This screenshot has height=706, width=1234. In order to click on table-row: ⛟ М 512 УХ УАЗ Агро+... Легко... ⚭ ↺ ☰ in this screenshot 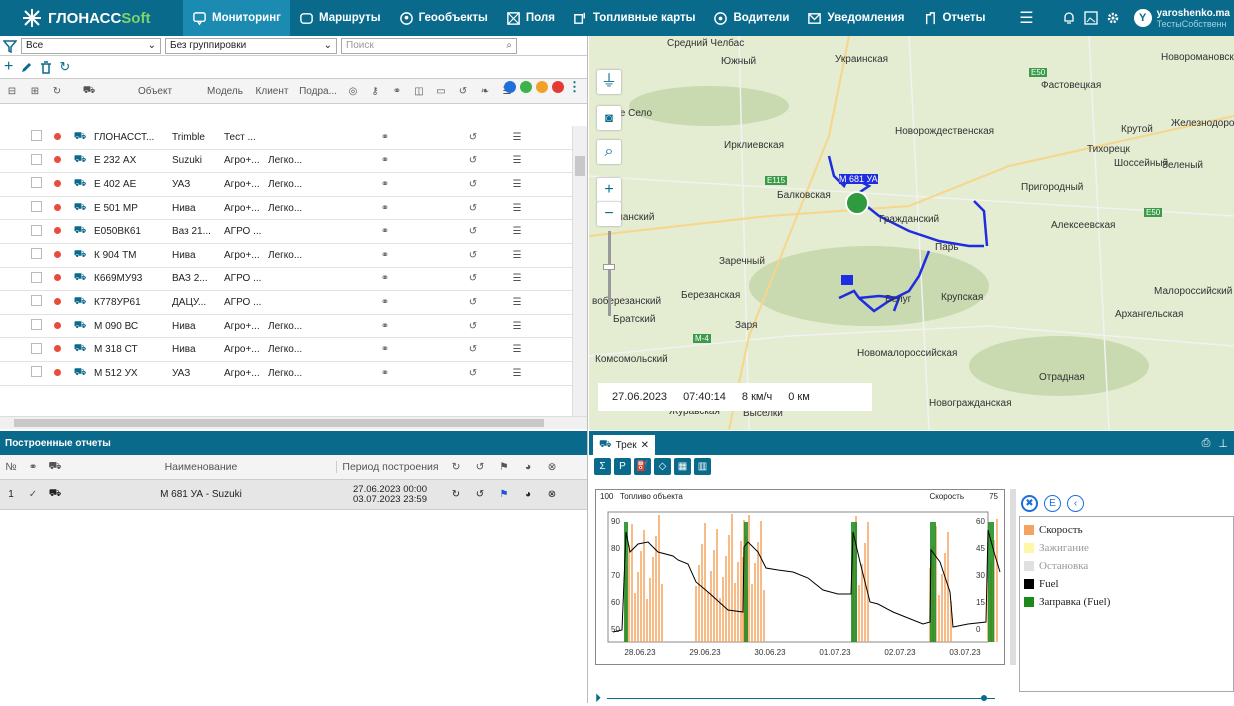, I will do `click(286, 374)`.